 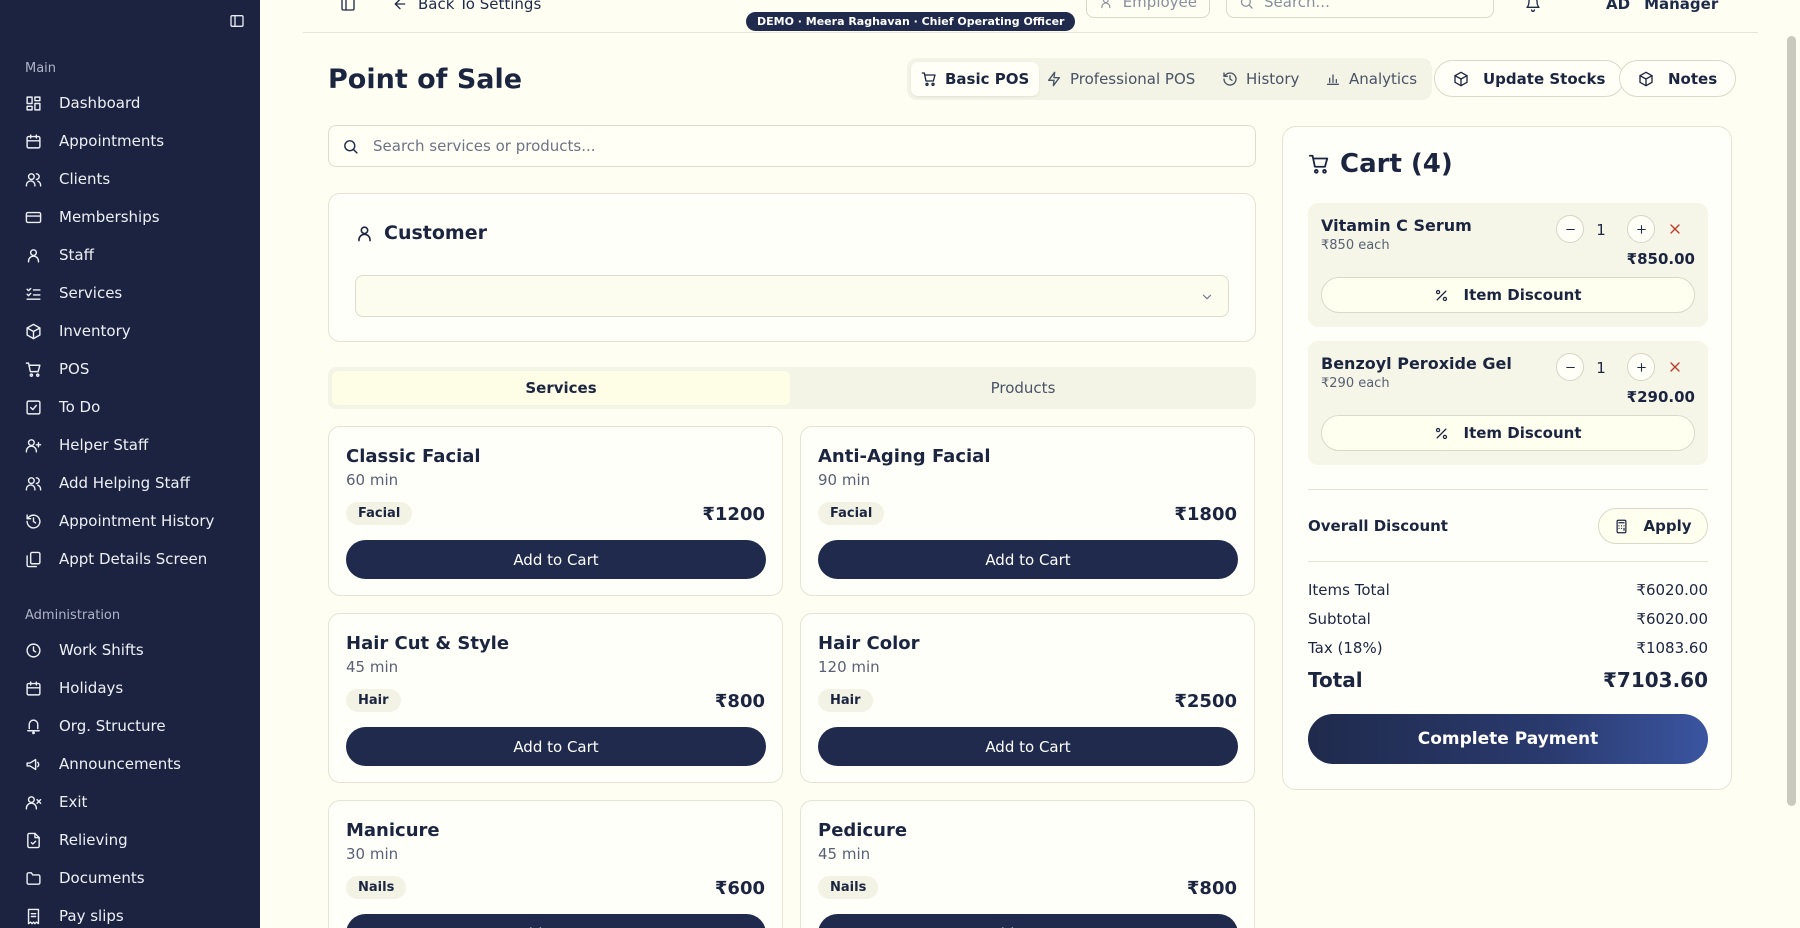 I want to click on user-x-icon, so click(x=33, y=802).